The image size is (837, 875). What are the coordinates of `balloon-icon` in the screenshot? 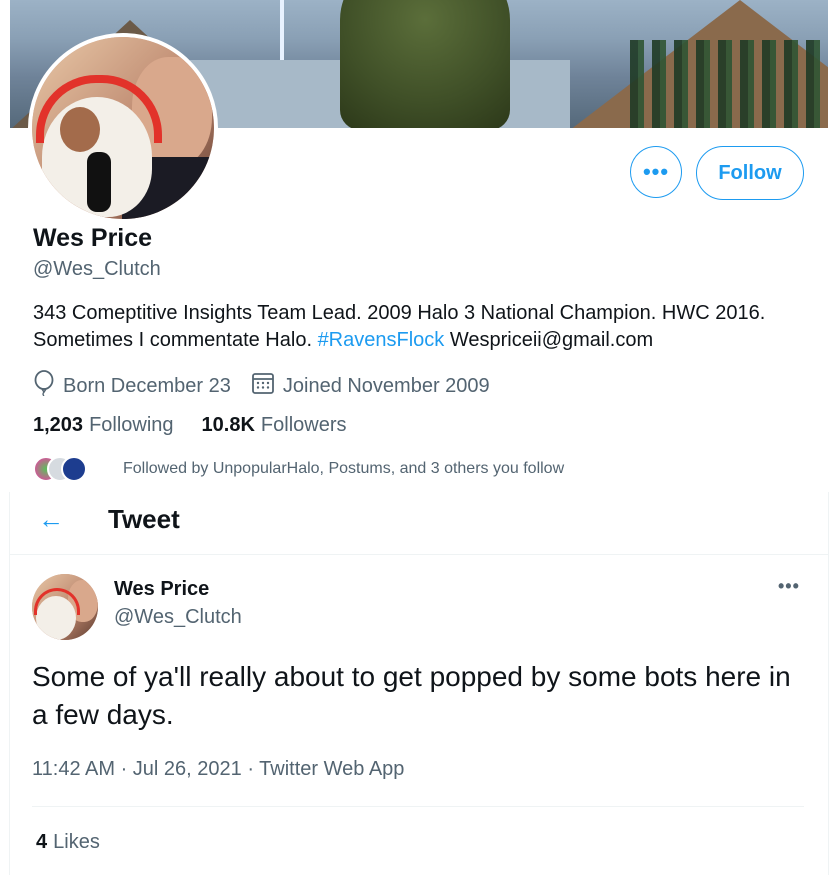 It's located at (44, 386).